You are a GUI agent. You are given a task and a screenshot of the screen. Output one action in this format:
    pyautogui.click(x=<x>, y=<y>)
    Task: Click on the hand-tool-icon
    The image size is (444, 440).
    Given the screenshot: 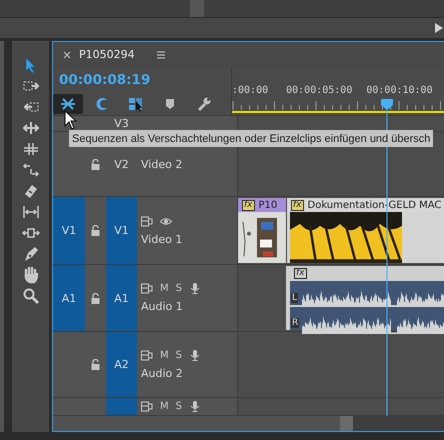 What is the action you would take?
    pyautogui.click(x=31, y=275)
    